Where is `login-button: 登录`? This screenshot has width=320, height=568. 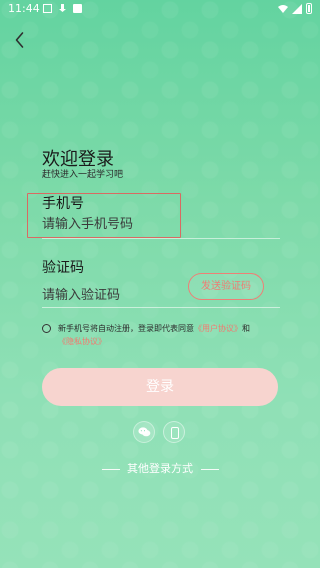 login-button: 登录 is located at coordinates (160, 387).